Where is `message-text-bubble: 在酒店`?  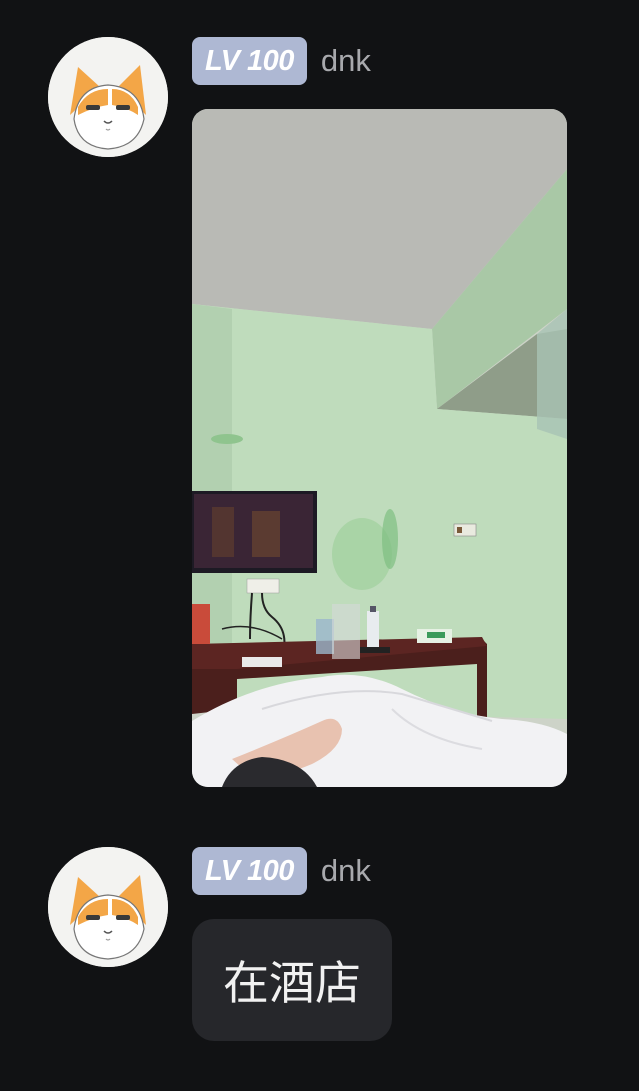
message-text-bubble: 在酒店 is located at coordinates (292, 980).